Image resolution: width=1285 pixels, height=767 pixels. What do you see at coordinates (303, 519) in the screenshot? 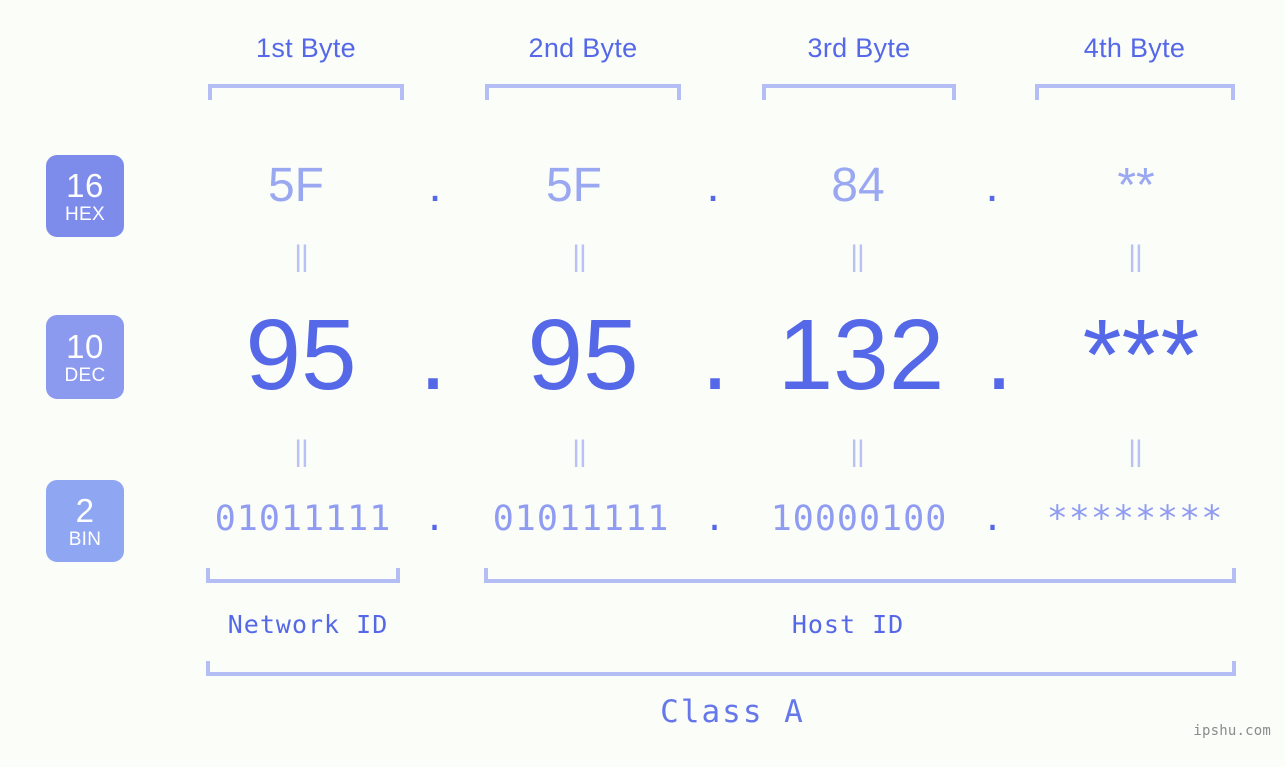
I see `bin-byte-1: 01011111` at bounding box center [303, 519].